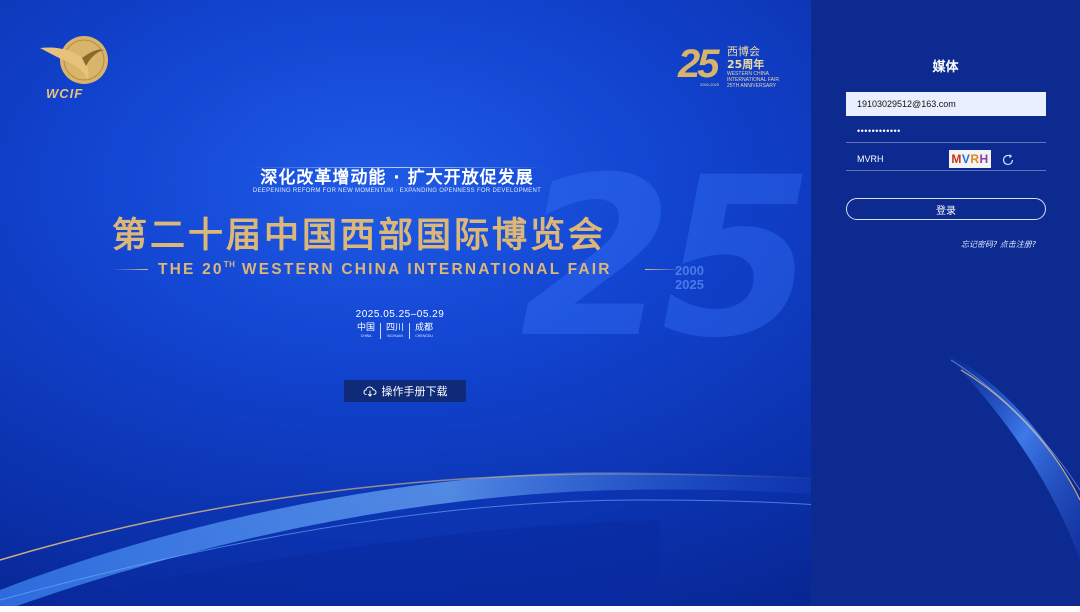  Describe the element at coordinates (424, 336) in the screenshot. I see `place-en: CHENGDU` at that location.